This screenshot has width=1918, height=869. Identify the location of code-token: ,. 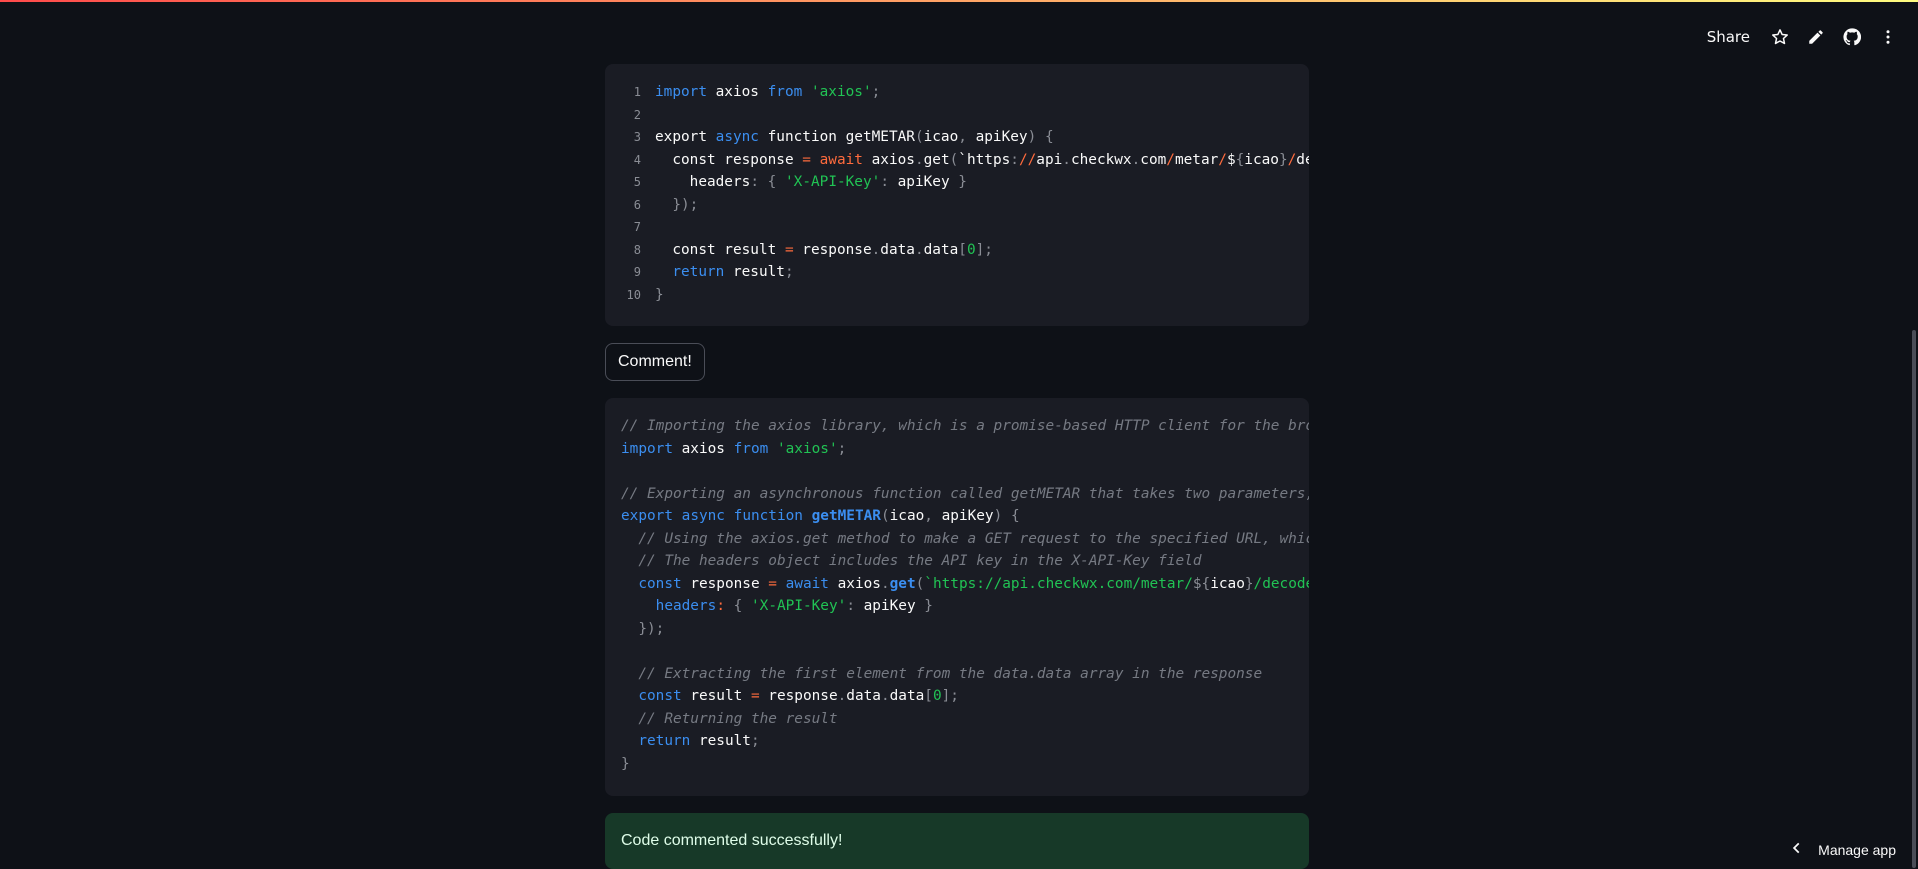
(928, 516).